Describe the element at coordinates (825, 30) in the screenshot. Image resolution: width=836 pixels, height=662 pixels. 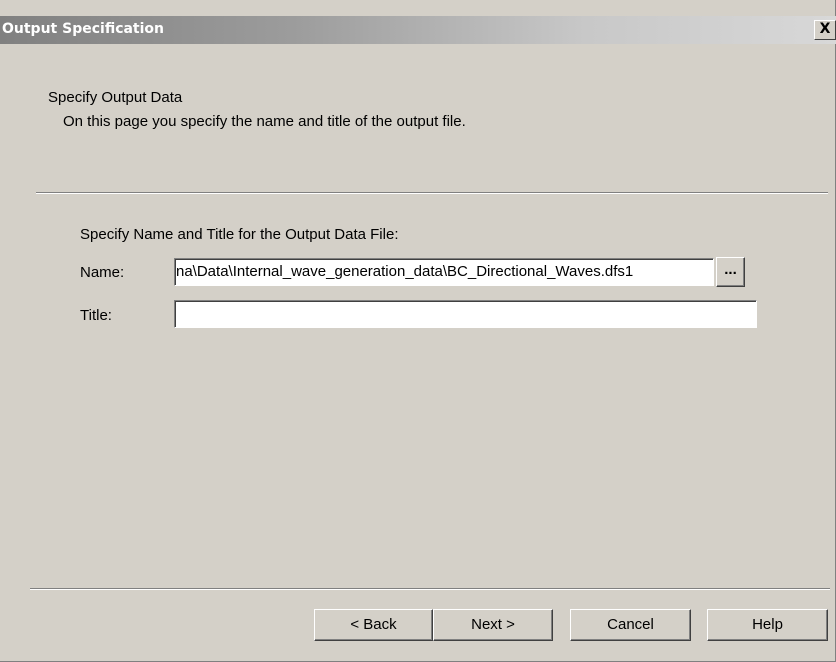
I see `close-icon: X` at that location.